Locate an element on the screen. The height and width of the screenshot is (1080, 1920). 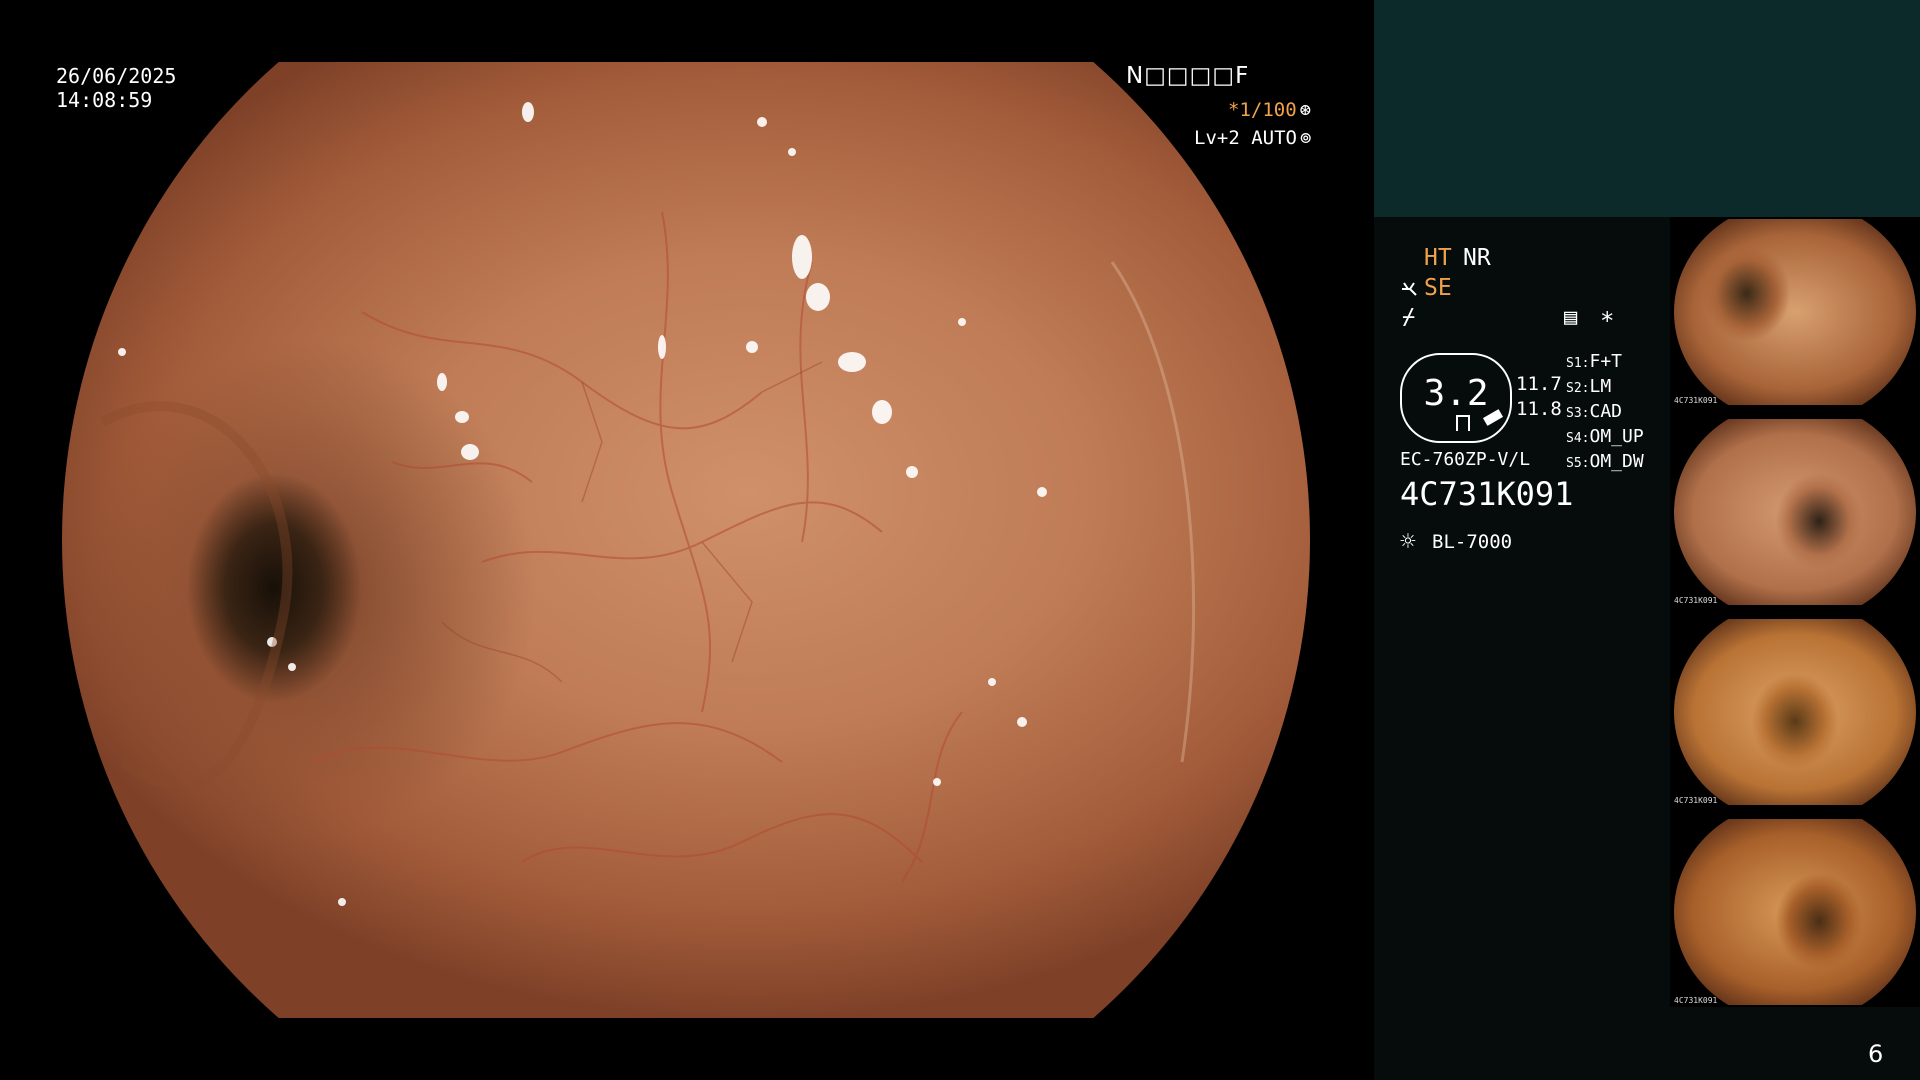
date-label: 26/06/2025 is located at coordinates (116, 76).